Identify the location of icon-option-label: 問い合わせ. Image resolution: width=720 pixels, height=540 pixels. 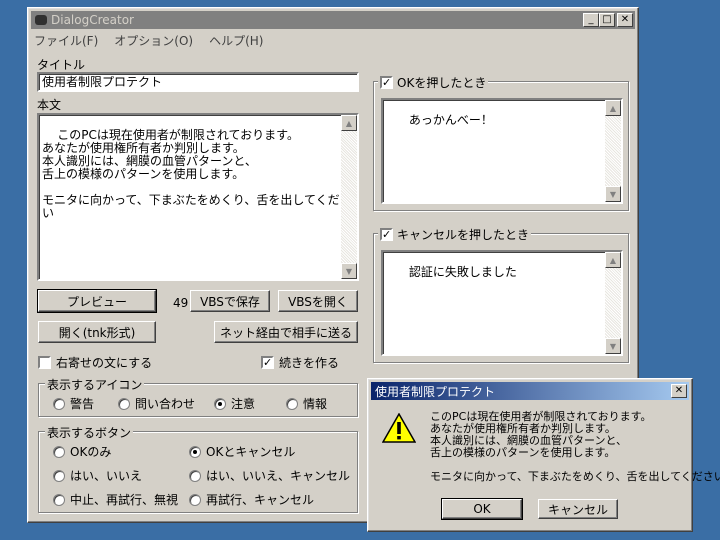
(165, 404).